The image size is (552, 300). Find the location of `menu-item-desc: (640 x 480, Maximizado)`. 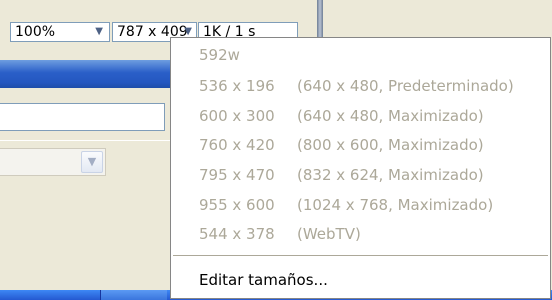

menu-item-desc: (640 x 480, Maximizado) is located at coordinates (390, 116).